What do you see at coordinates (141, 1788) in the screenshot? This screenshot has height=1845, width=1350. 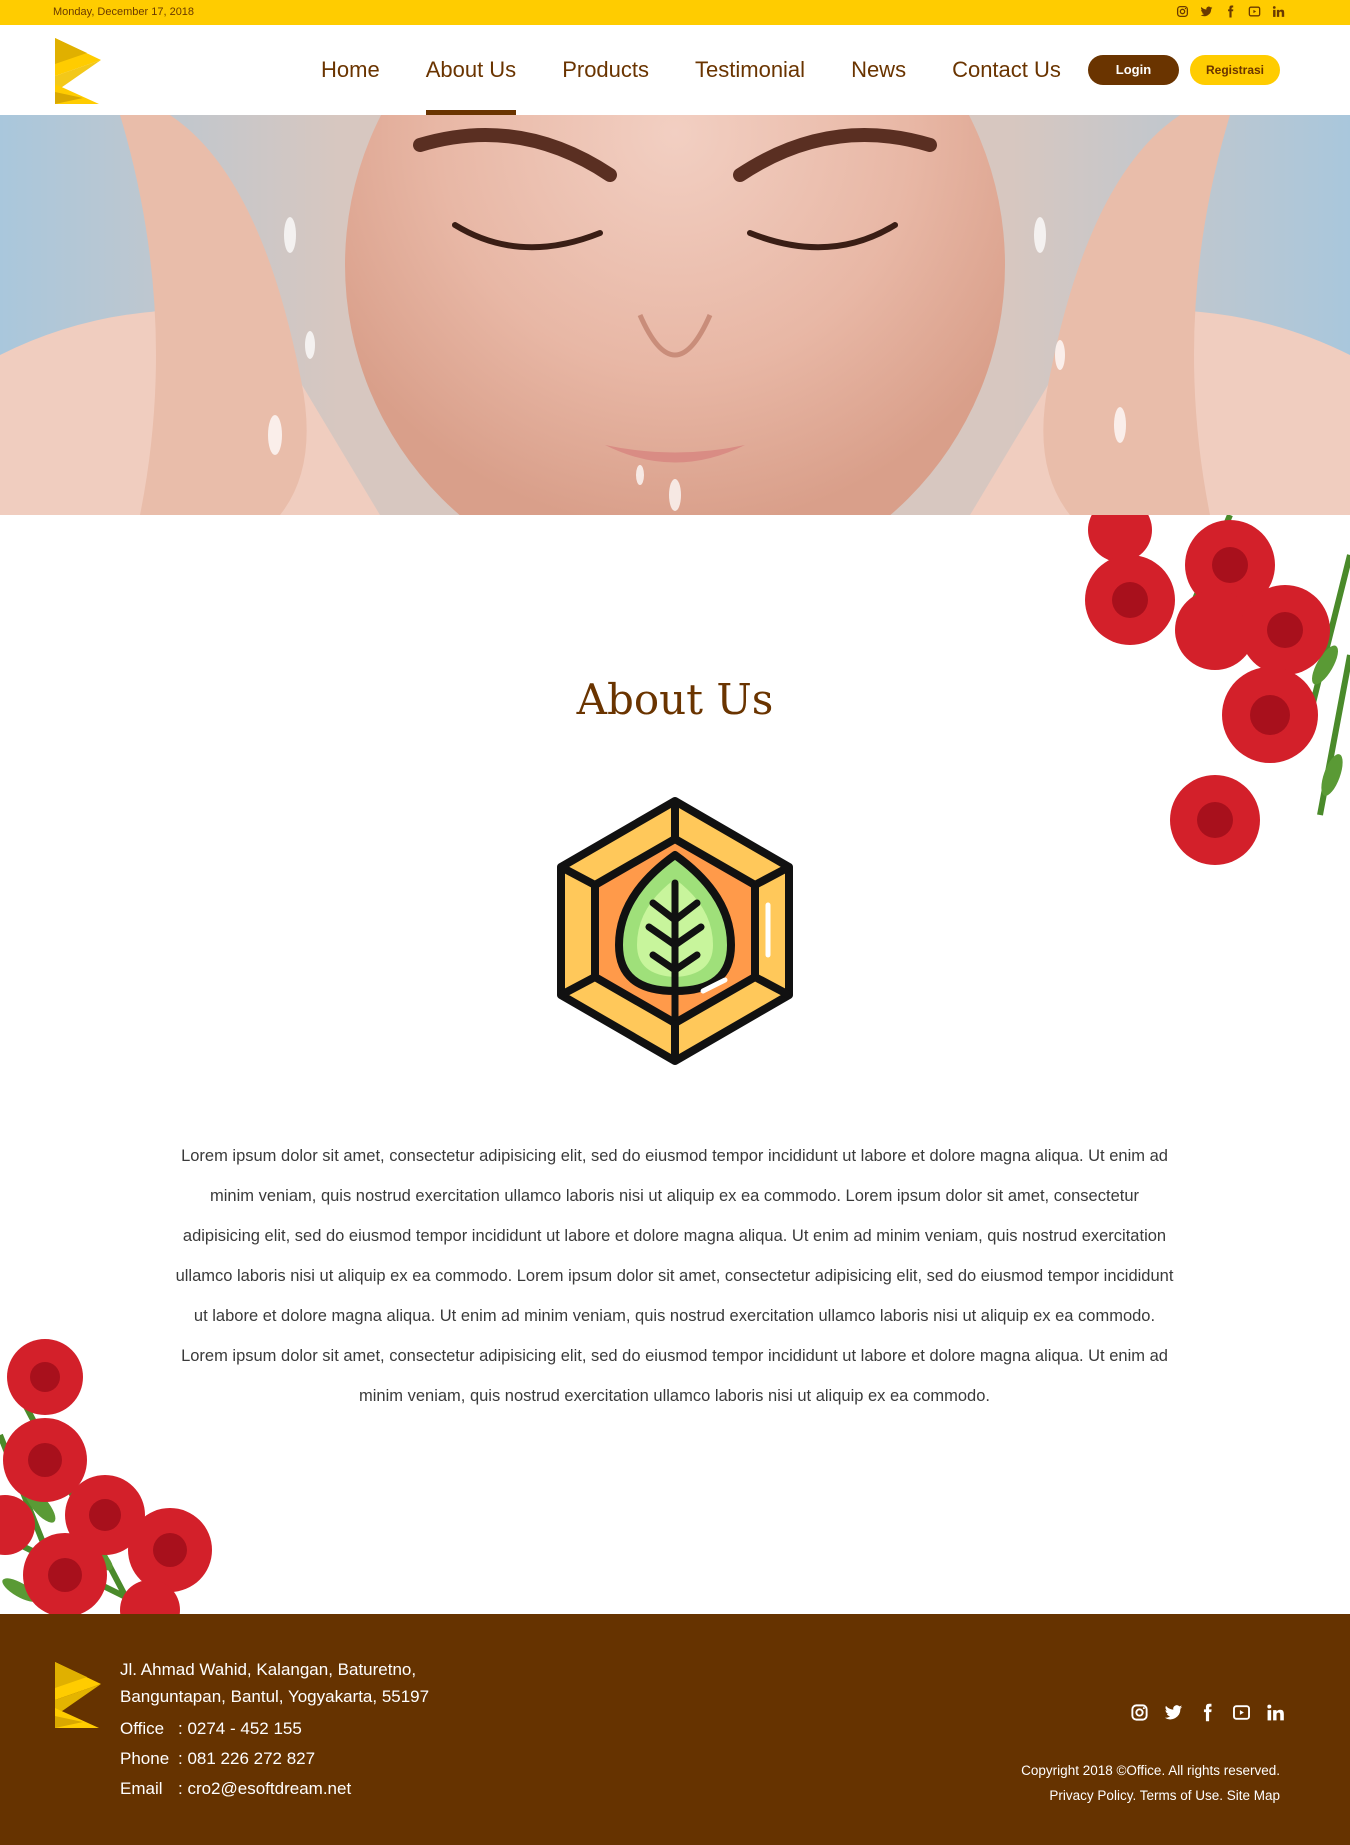 I see `contact-label: Email` at bounding box center [141, 1788].